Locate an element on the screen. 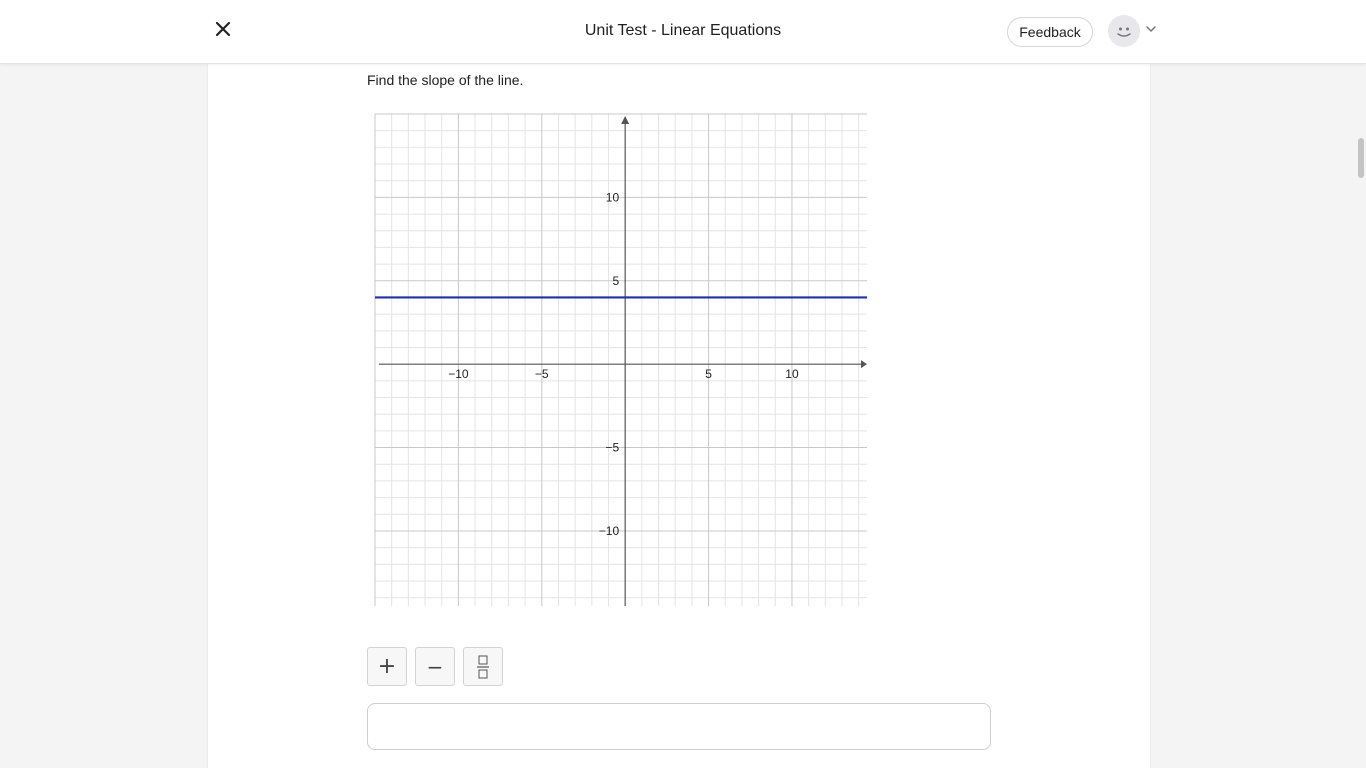 This screenshot has width=1366, height=768. close-icon is located at coordinates (223, 29).